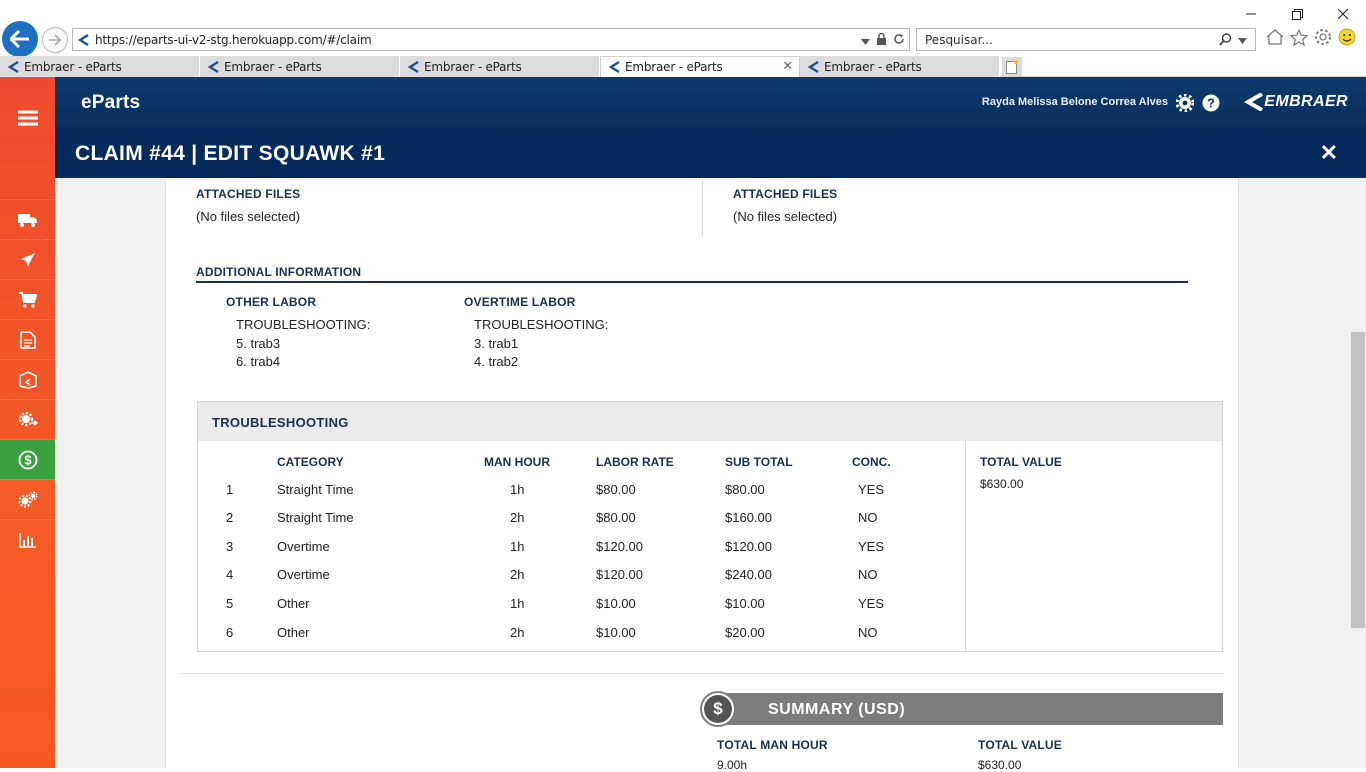  Describe the element at coordinates (748, 546) in the screenshot. I see `row-sub-total: $120.00` at that location.